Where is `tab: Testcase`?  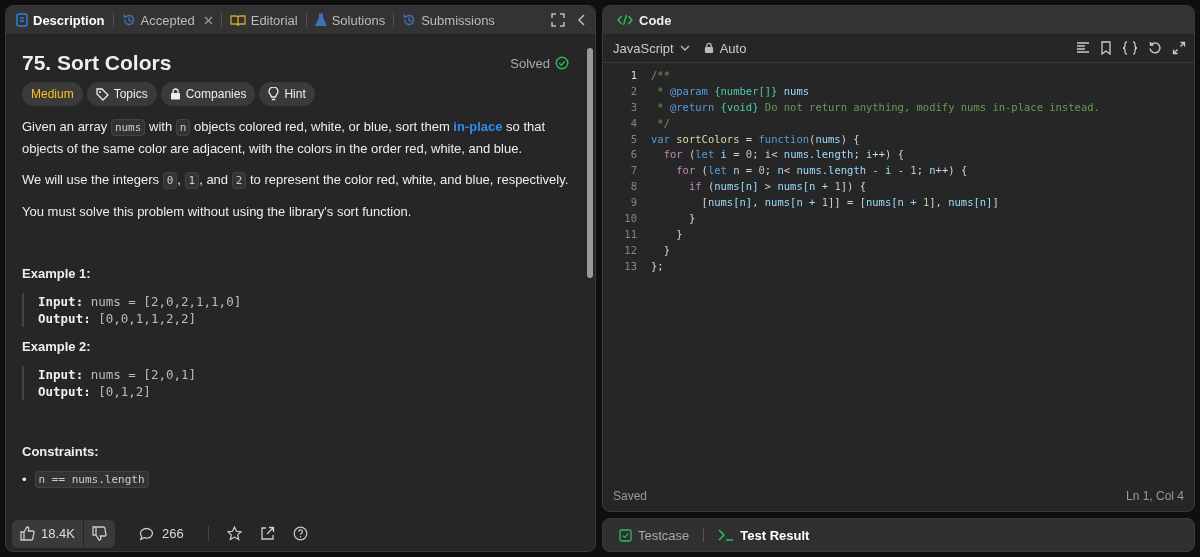 tab: Testcase is located at coordinates (654, 535).